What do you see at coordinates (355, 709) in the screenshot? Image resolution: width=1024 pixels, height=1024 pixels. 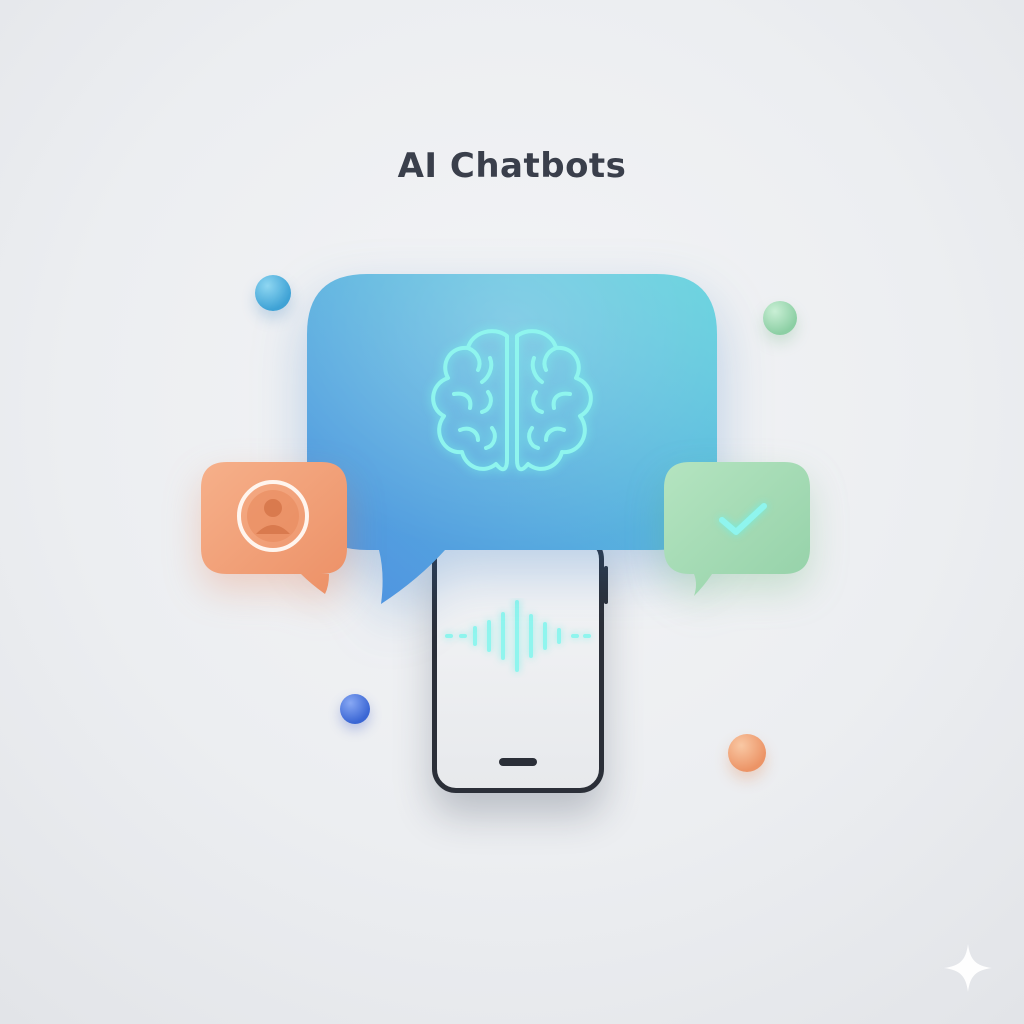 I see `decor-orb-indigo` at bounding box center [355, 709].